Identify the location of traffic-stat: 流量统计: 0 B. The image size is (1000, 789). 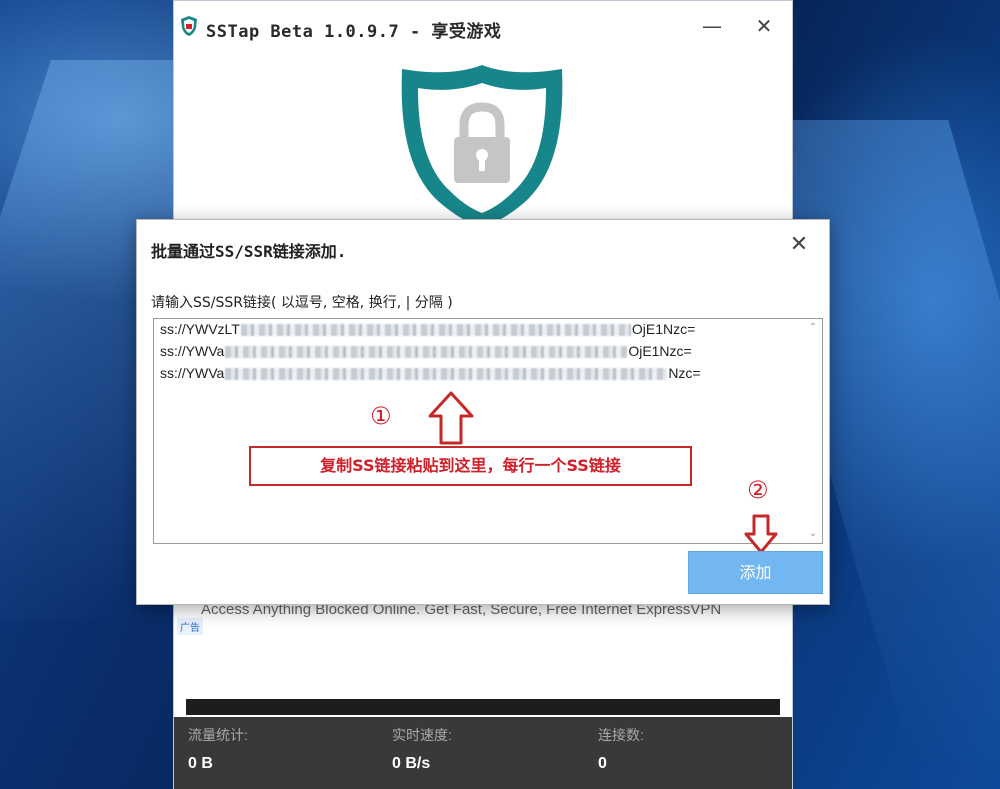
(218, 749).